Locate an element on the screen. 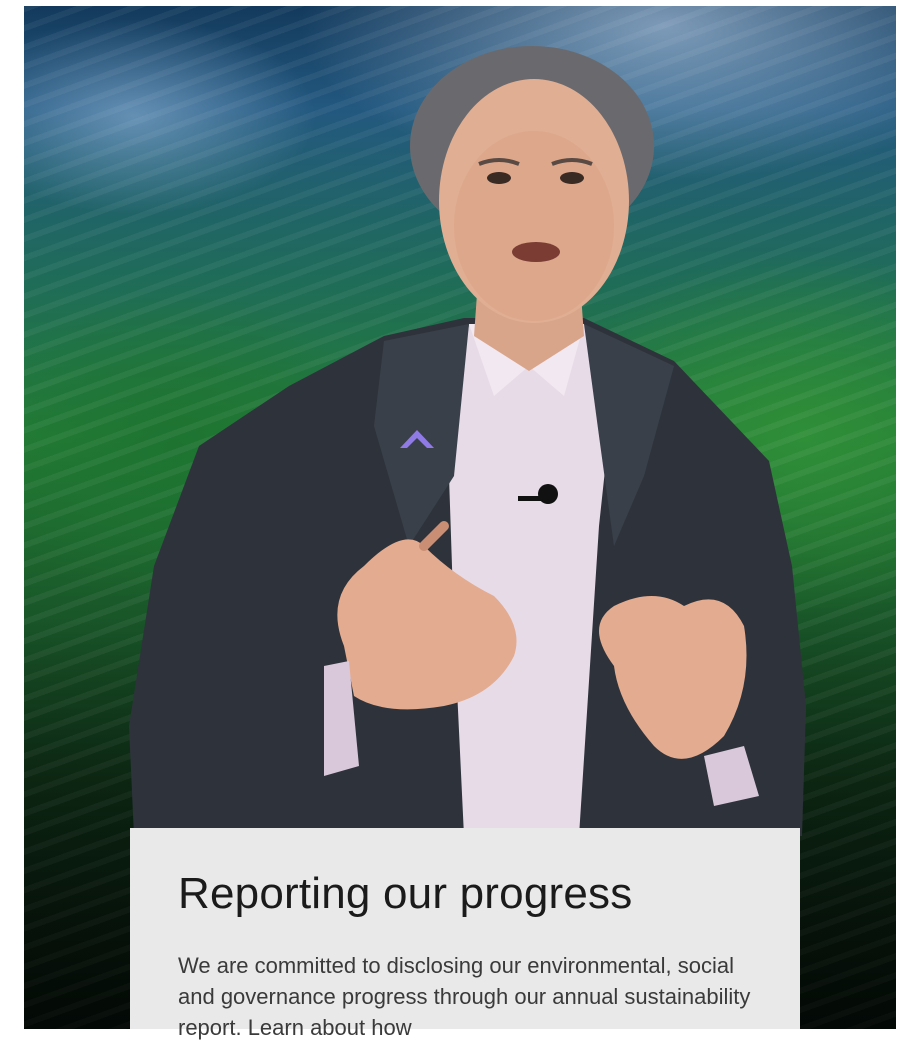  card-title: Reporting our progress is located at coordinates (405, 893).